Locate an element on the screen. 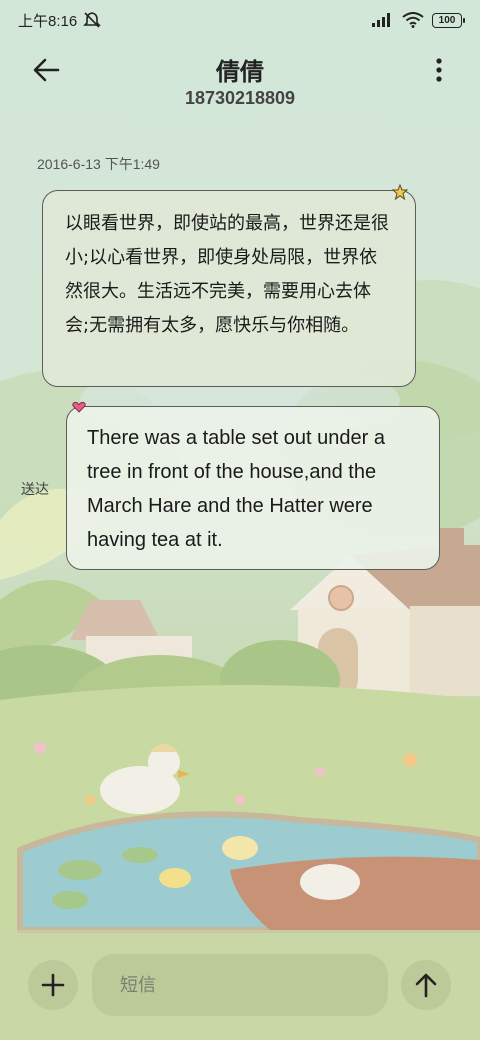  contact-number: 18730218809 is located at coordinates (240, 98).